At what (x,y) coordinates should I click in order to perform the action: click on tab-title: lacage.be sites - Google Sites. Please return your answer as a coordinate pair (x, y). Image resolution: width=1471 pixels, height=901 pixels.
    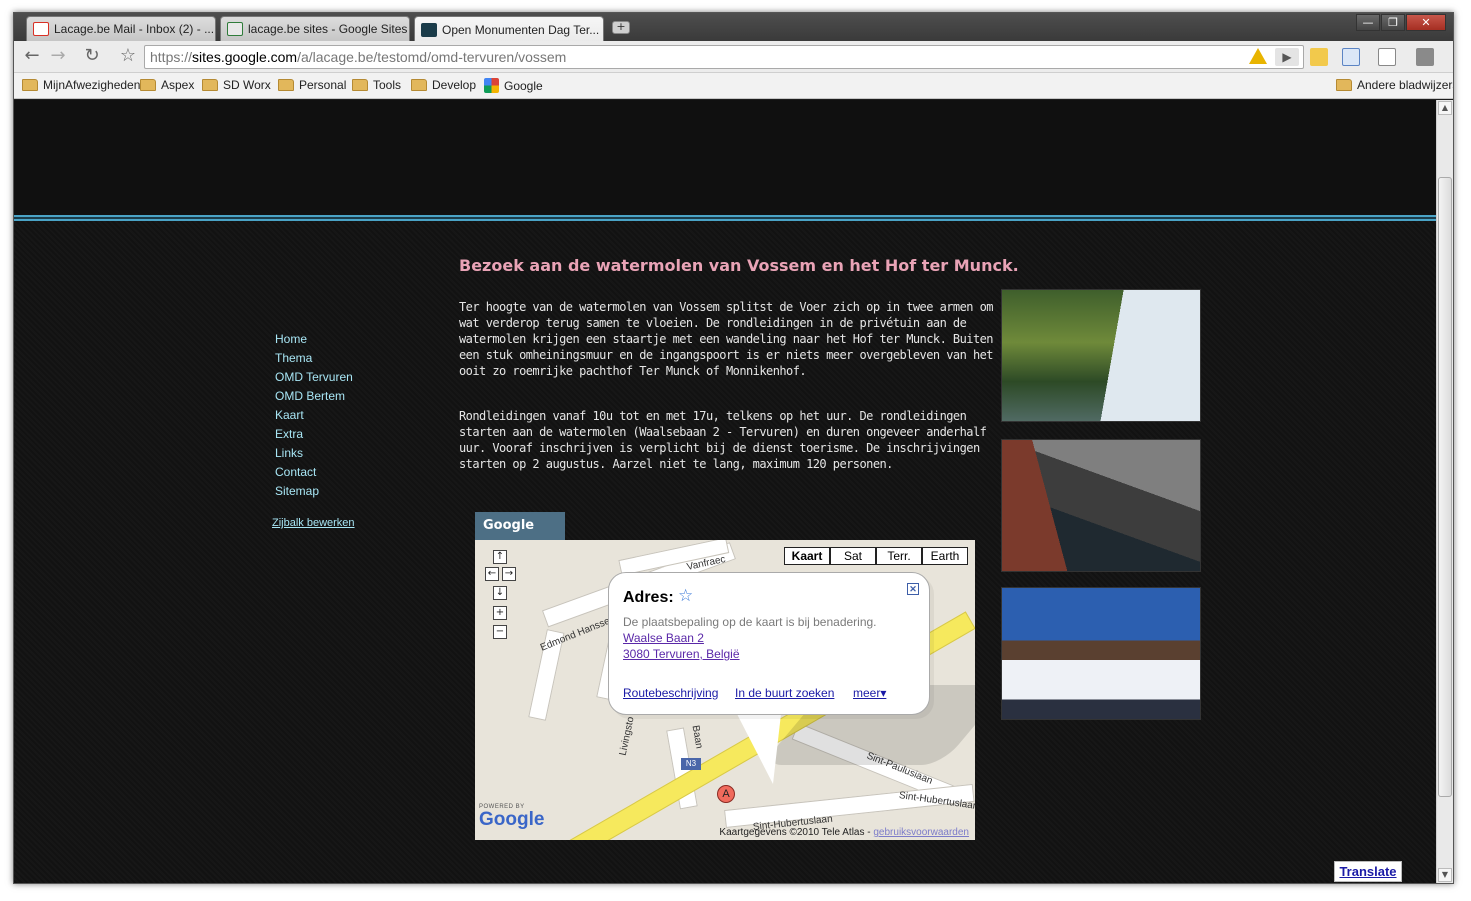
    Looking at the image, I should click on (328, 29).